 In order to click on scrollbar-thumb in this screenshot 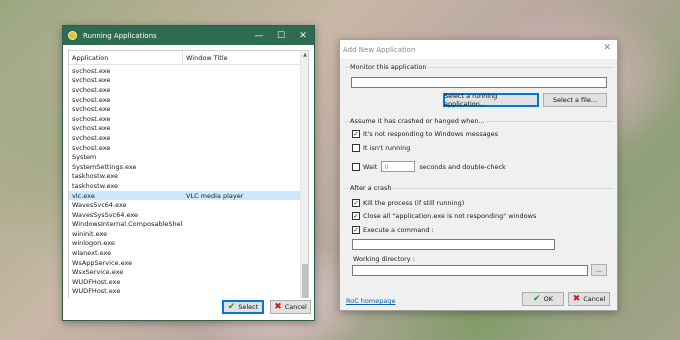, I will do `click(305, 283)`.